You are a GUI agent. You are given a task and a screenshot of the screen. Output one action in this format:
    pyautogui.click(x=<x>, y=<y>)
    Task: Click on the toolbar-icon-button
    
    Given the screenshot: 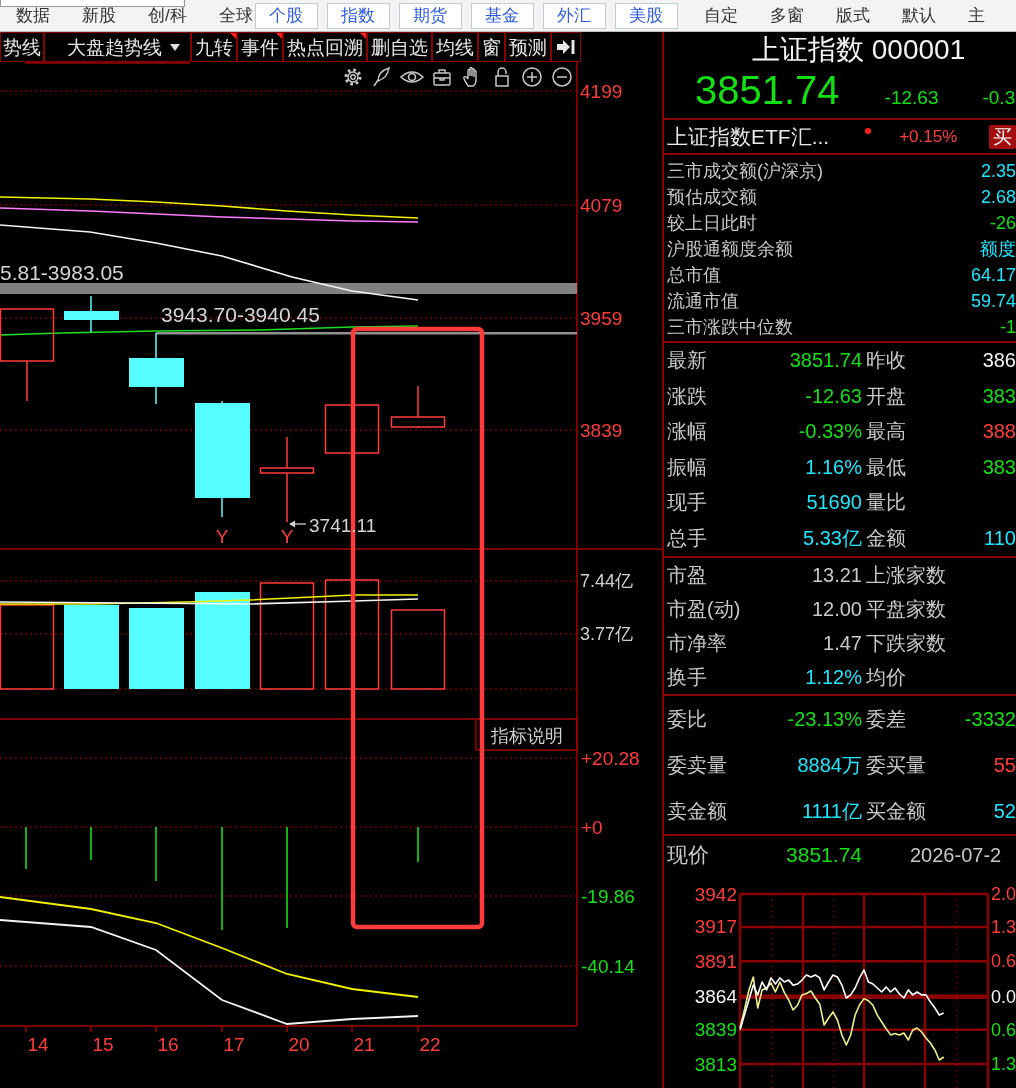 What is the action you would take?
    pyautogui.click(x=566, y=47)
    